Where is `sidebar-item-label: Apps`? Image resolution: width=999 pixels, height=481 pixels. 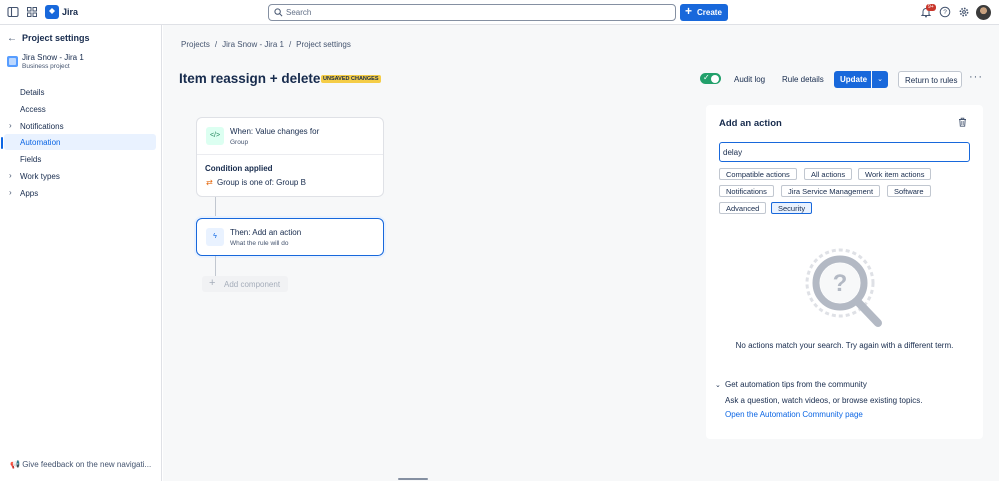 sidebar-item-label: Apps is located at coordinates (29, 193).